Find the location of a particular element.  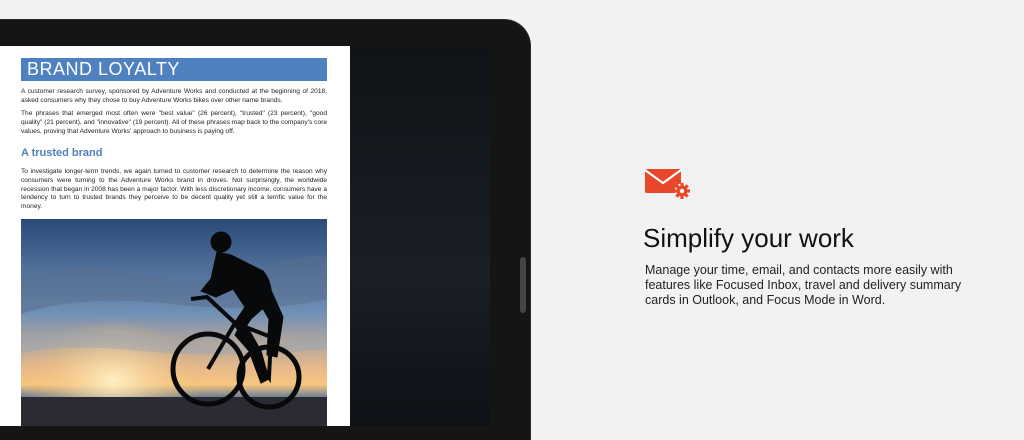

app-background is located at coordinates (420, 236).